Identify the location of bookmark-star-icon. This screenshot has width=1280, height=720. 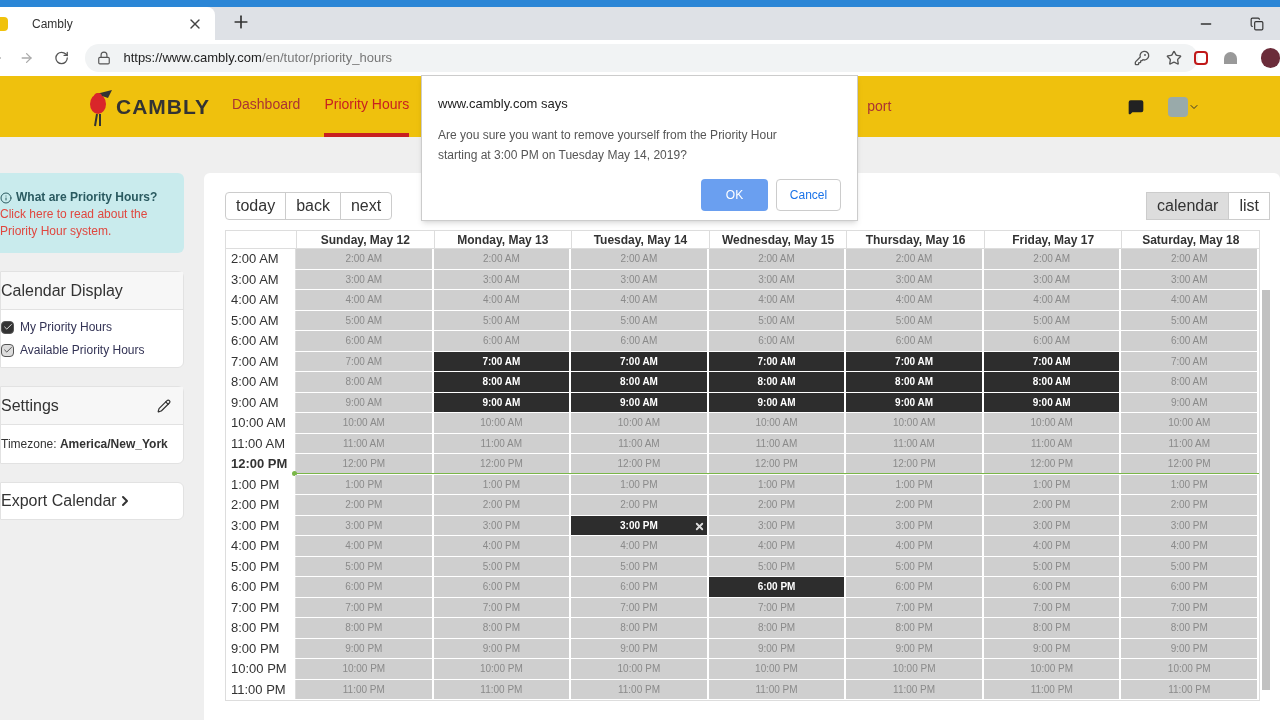
(1174, 58).